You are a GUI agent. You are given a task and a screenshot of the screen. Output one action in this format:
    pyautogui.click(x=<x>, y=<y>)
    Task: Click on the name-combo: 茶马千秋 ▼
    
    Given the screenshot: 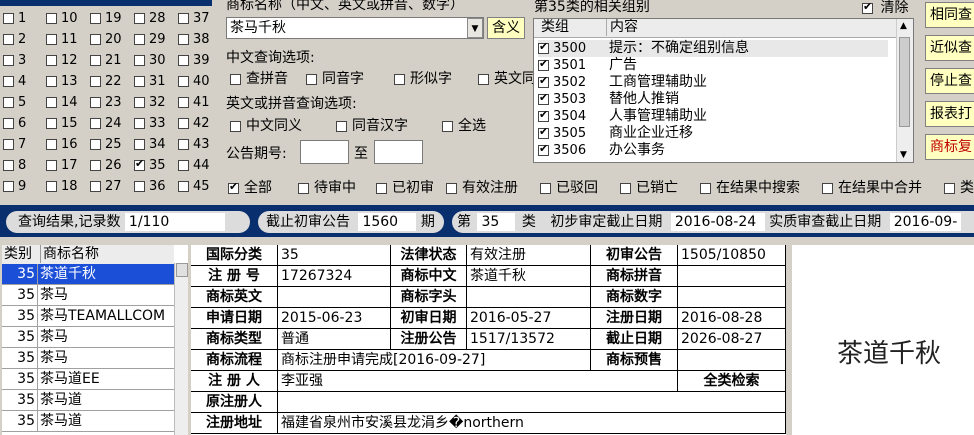 What is the action you would take?
    pyautogui.click(x=355, y=28)
    